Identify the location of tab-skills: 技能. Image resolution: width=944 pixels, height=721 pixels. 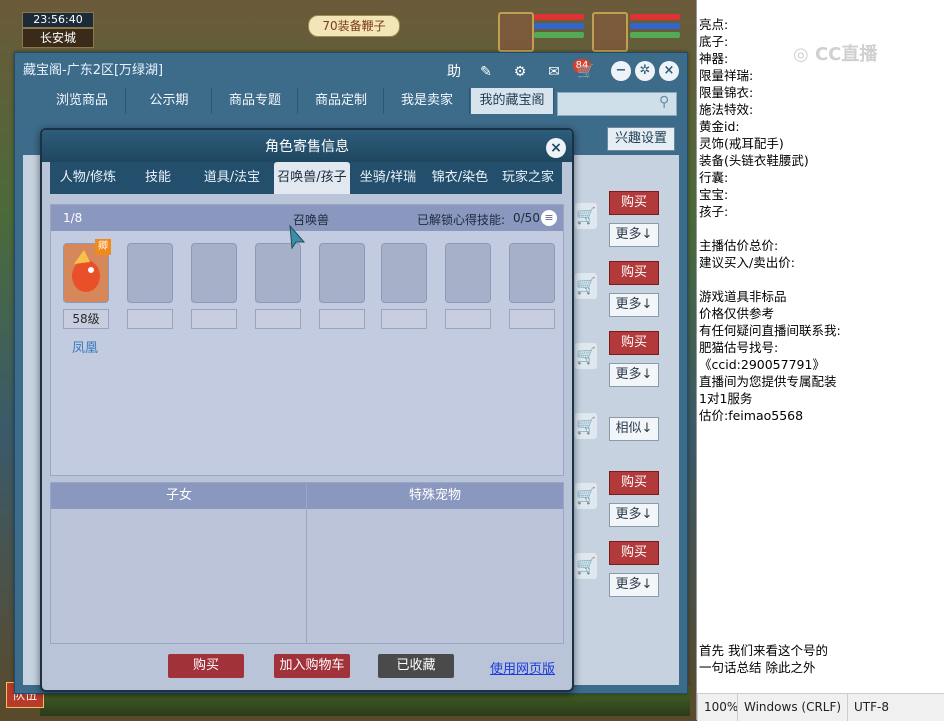
(158, 178).